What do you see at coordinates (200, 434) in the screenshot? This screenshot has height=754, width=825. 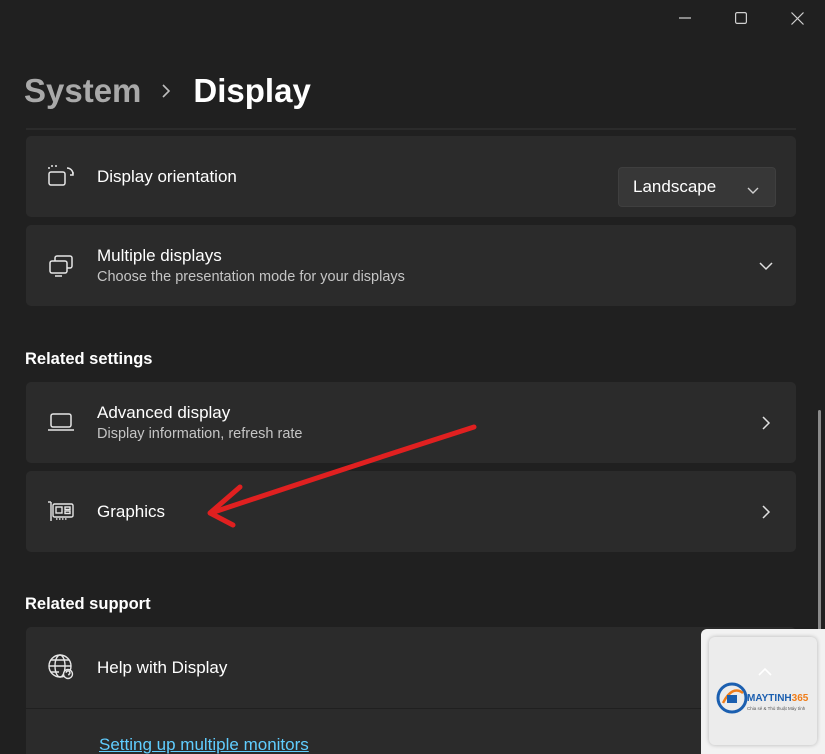 I see `advanced-display-subtitle: Display information, refresh rate` at bounding box center [200, 434].